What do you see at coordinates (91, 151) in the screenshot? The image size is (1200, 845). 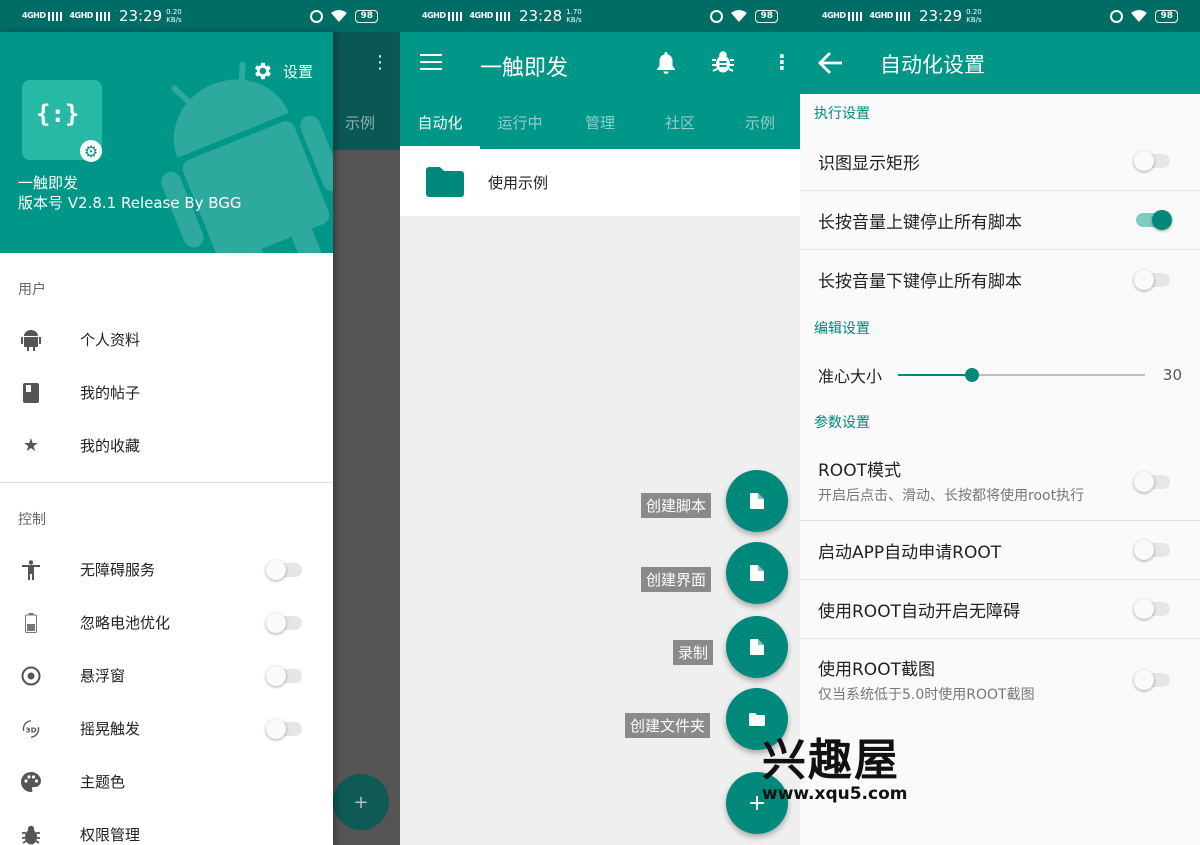 I see `logo-gear-icon: ⚙` at bounding box center [91, 151].